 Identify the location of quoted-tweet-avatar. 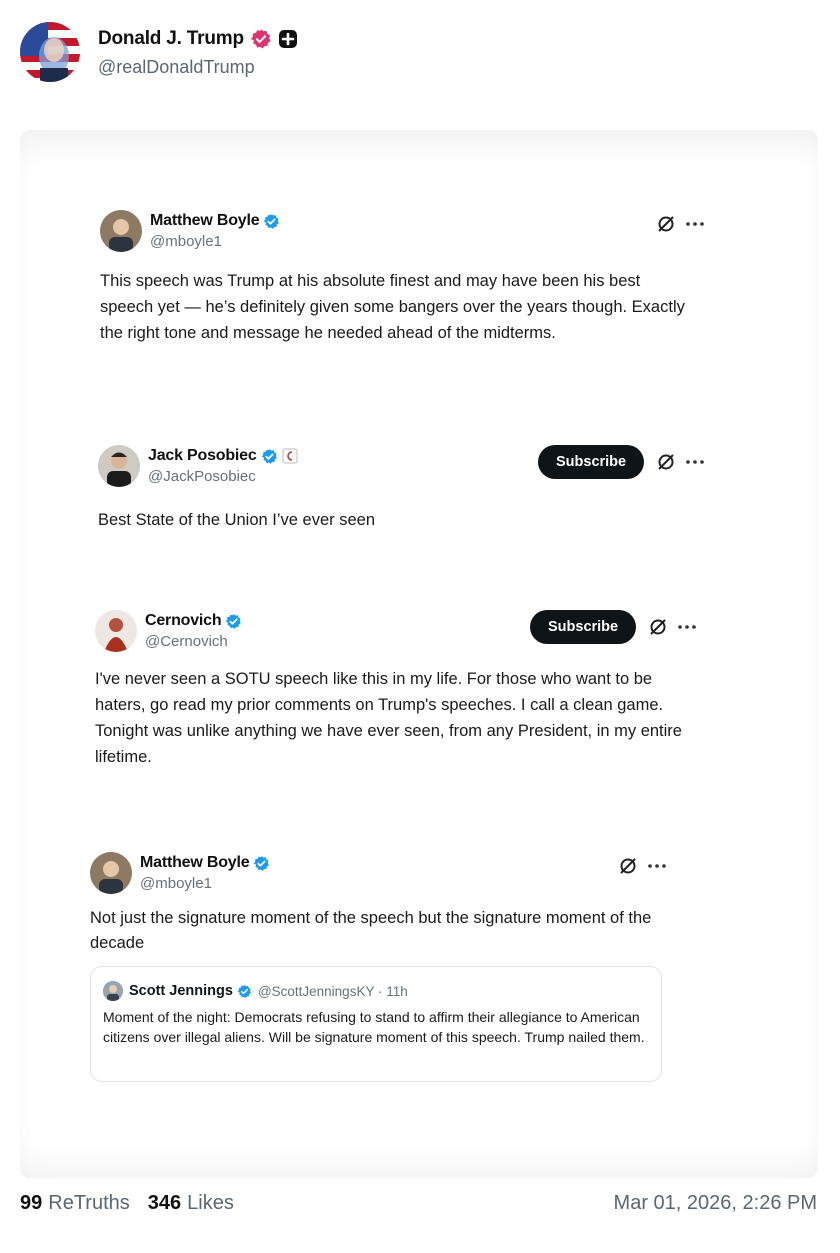
(113, 991).